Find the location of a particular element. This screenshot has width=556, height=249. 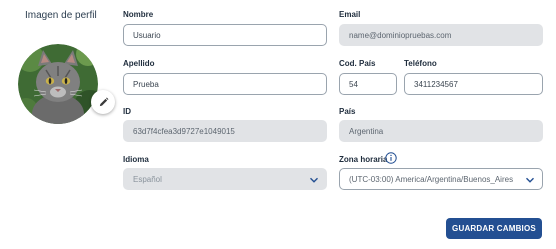

email-label: Email is located at coordinates (350, 14).